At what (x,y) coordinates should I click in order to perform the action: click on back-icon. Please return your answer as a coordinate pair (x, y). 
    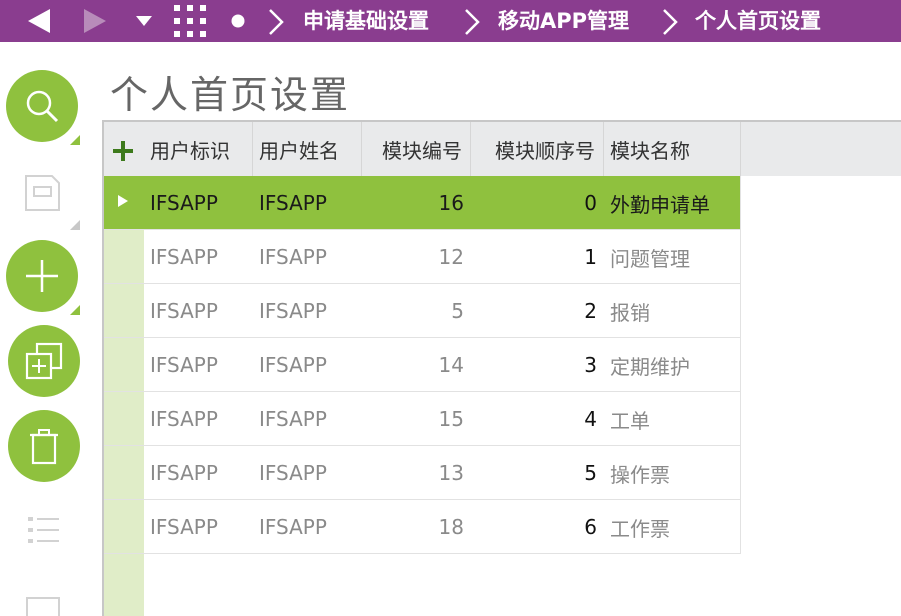
    Looking at the image, I should click on (39, 21).